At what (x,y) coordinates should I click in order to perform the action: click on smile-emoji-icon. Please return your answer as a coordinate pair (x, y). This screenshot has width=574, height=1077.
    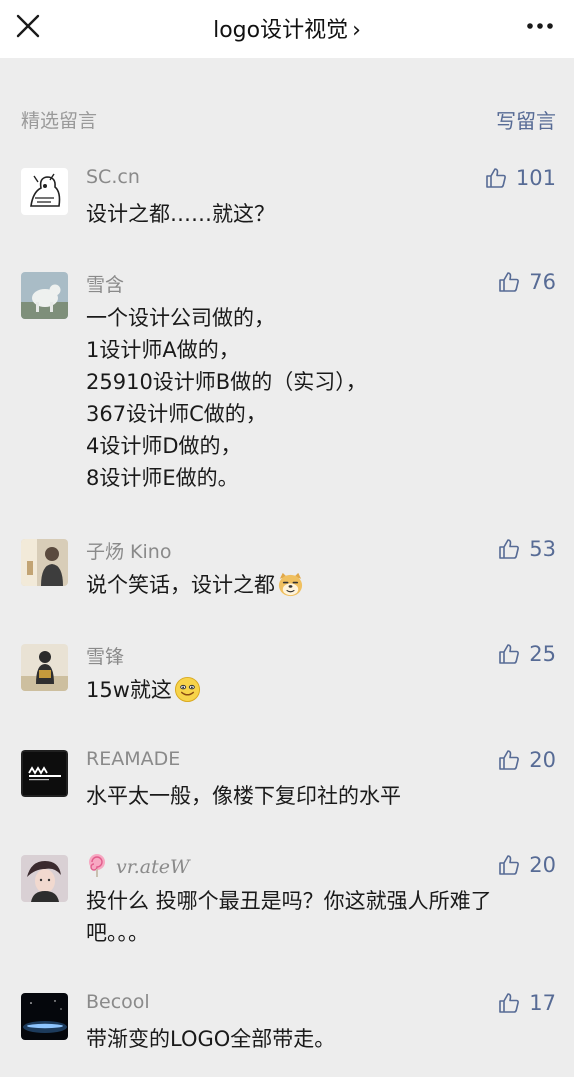
    Looking at the image, I should click on (187, 689).